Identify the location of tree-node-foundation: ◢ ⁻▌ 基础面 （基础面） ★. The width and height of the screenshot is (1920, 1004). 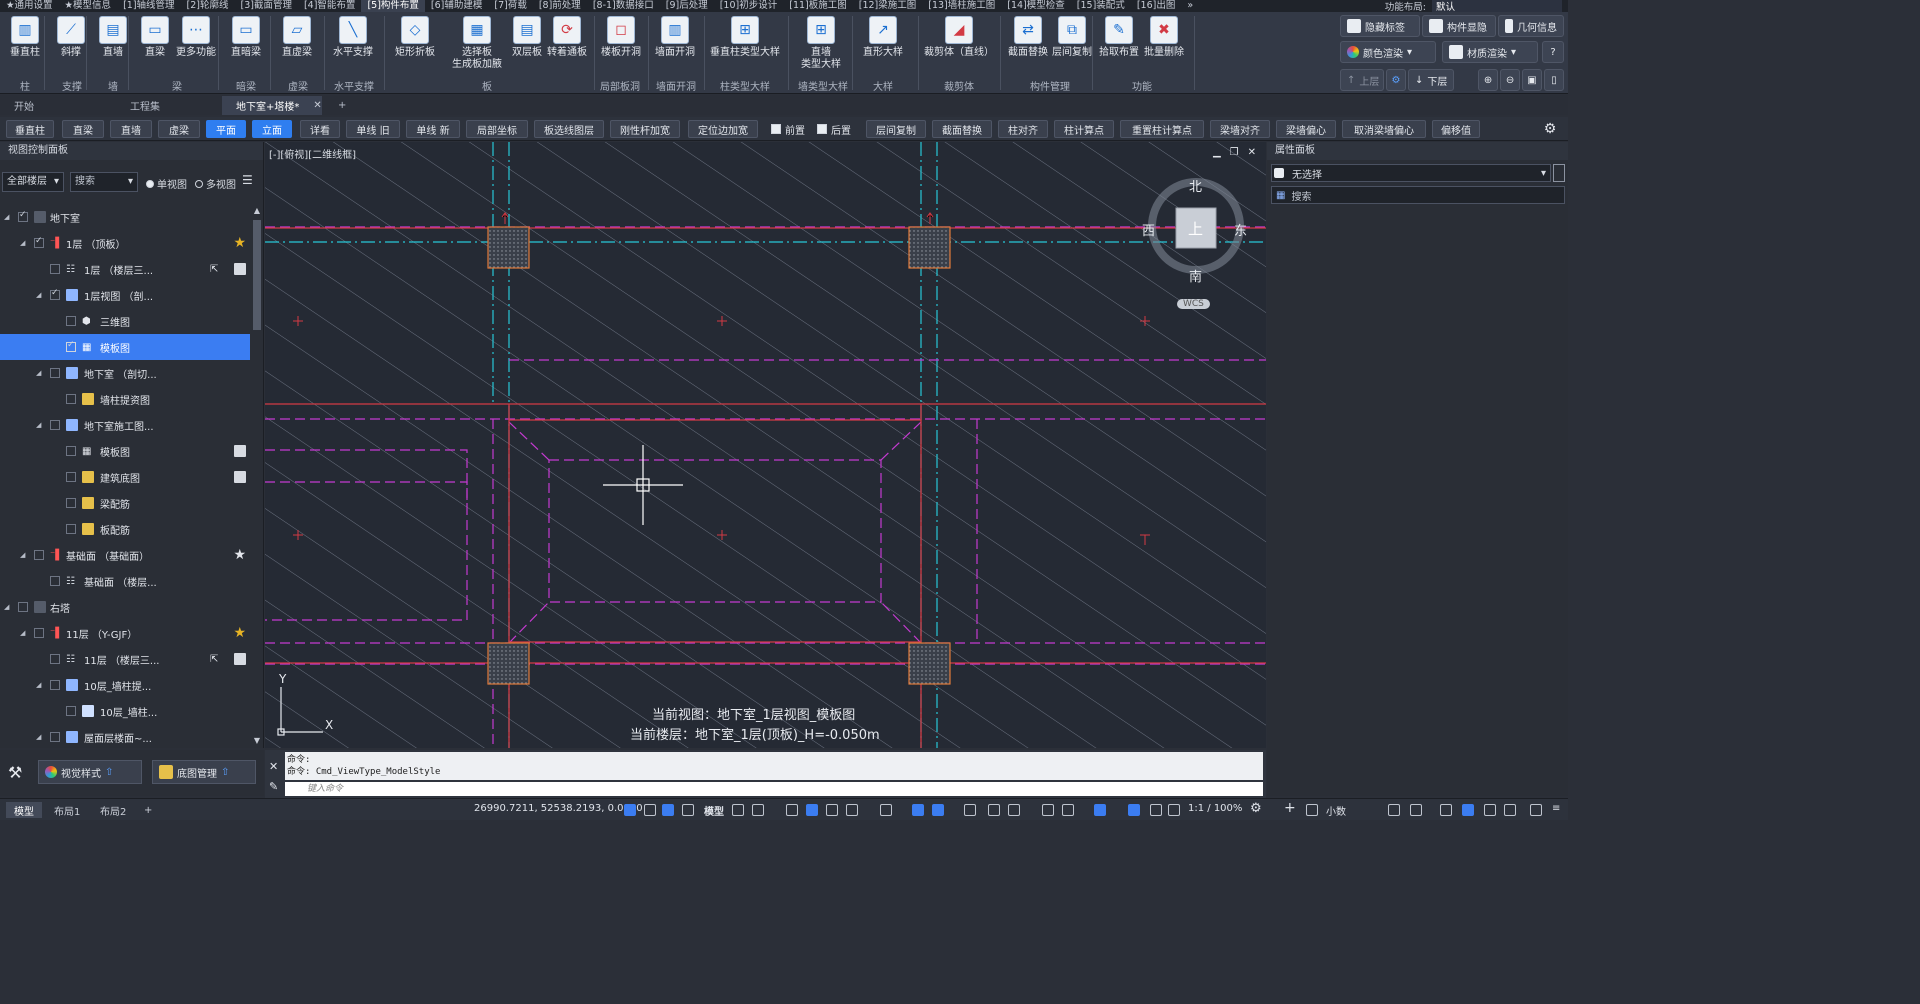
(125, 555).